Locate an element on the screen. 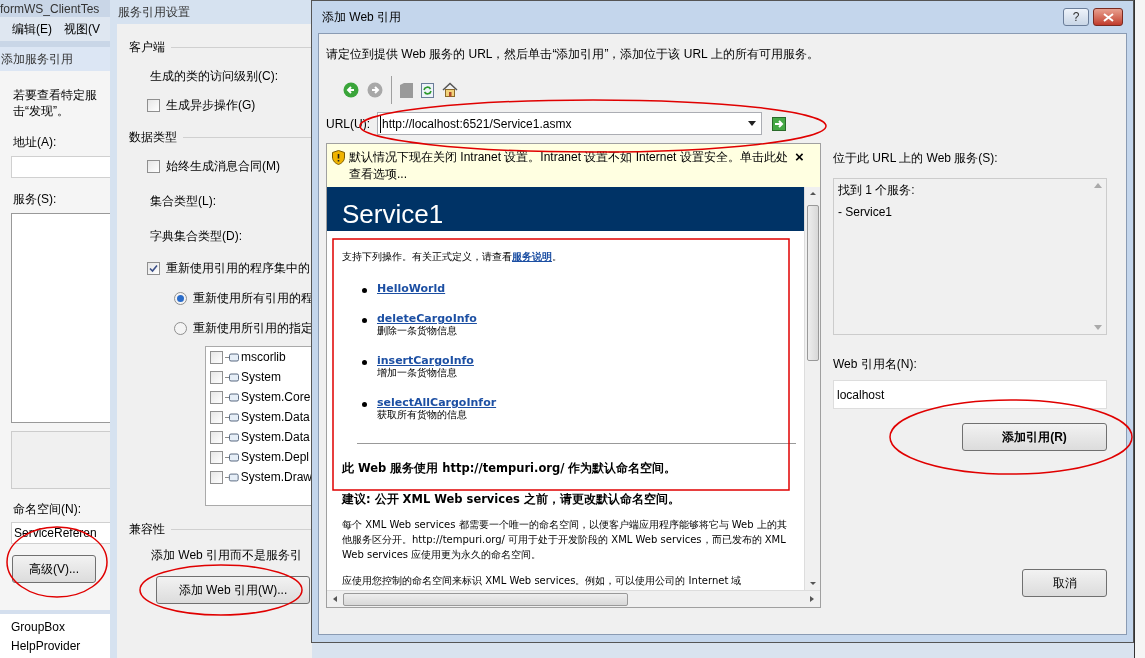  close-icon is located at coordinates (1108, 17).